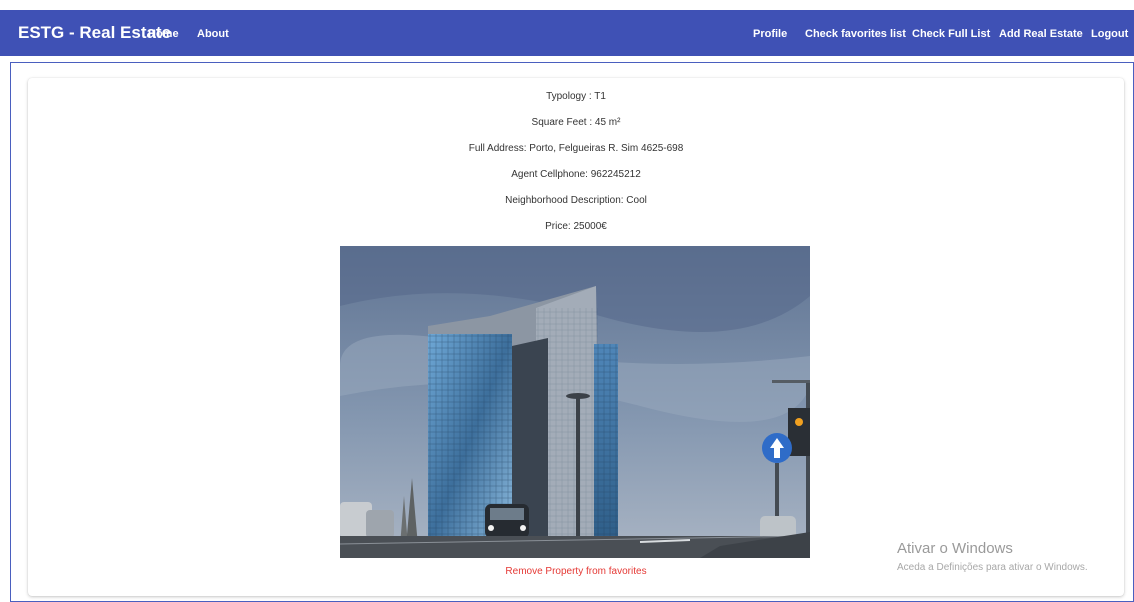 Image resolution: width=1134 pixels, height=602 pixels. What do you see at coordinates (576, 226) in the screenshot?
I see `price-text: Price: 25000€` at bounding box center [576, 226].